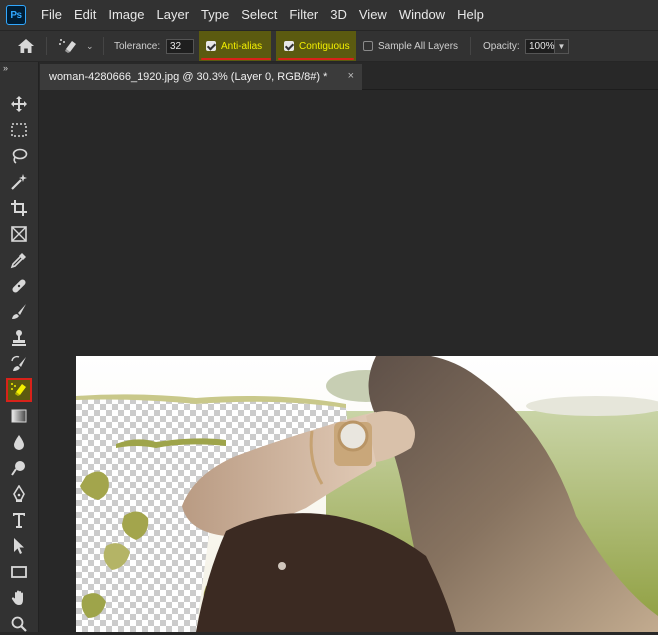 The width and height of the screenshot is (658, 635). I want to click on menu-image: Image, so click(126, 15).